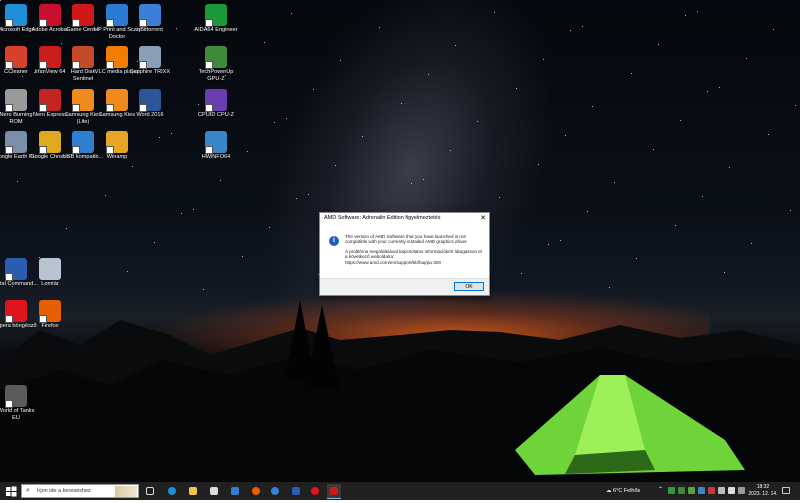 This screenshot has height=503, width=800. Describe the element at coordinates (50, 142) in the screenshot. I see `chrome-icon` at that location.